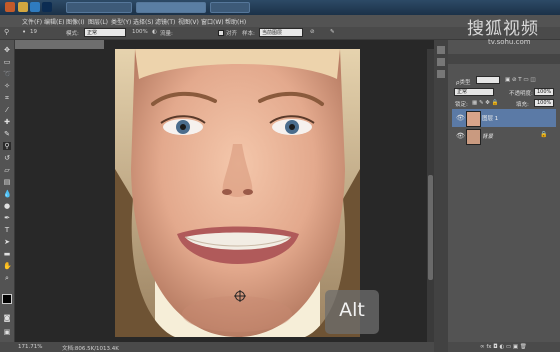  I want to click on zoom-tool-icon: ⌕, so click(7, 278).